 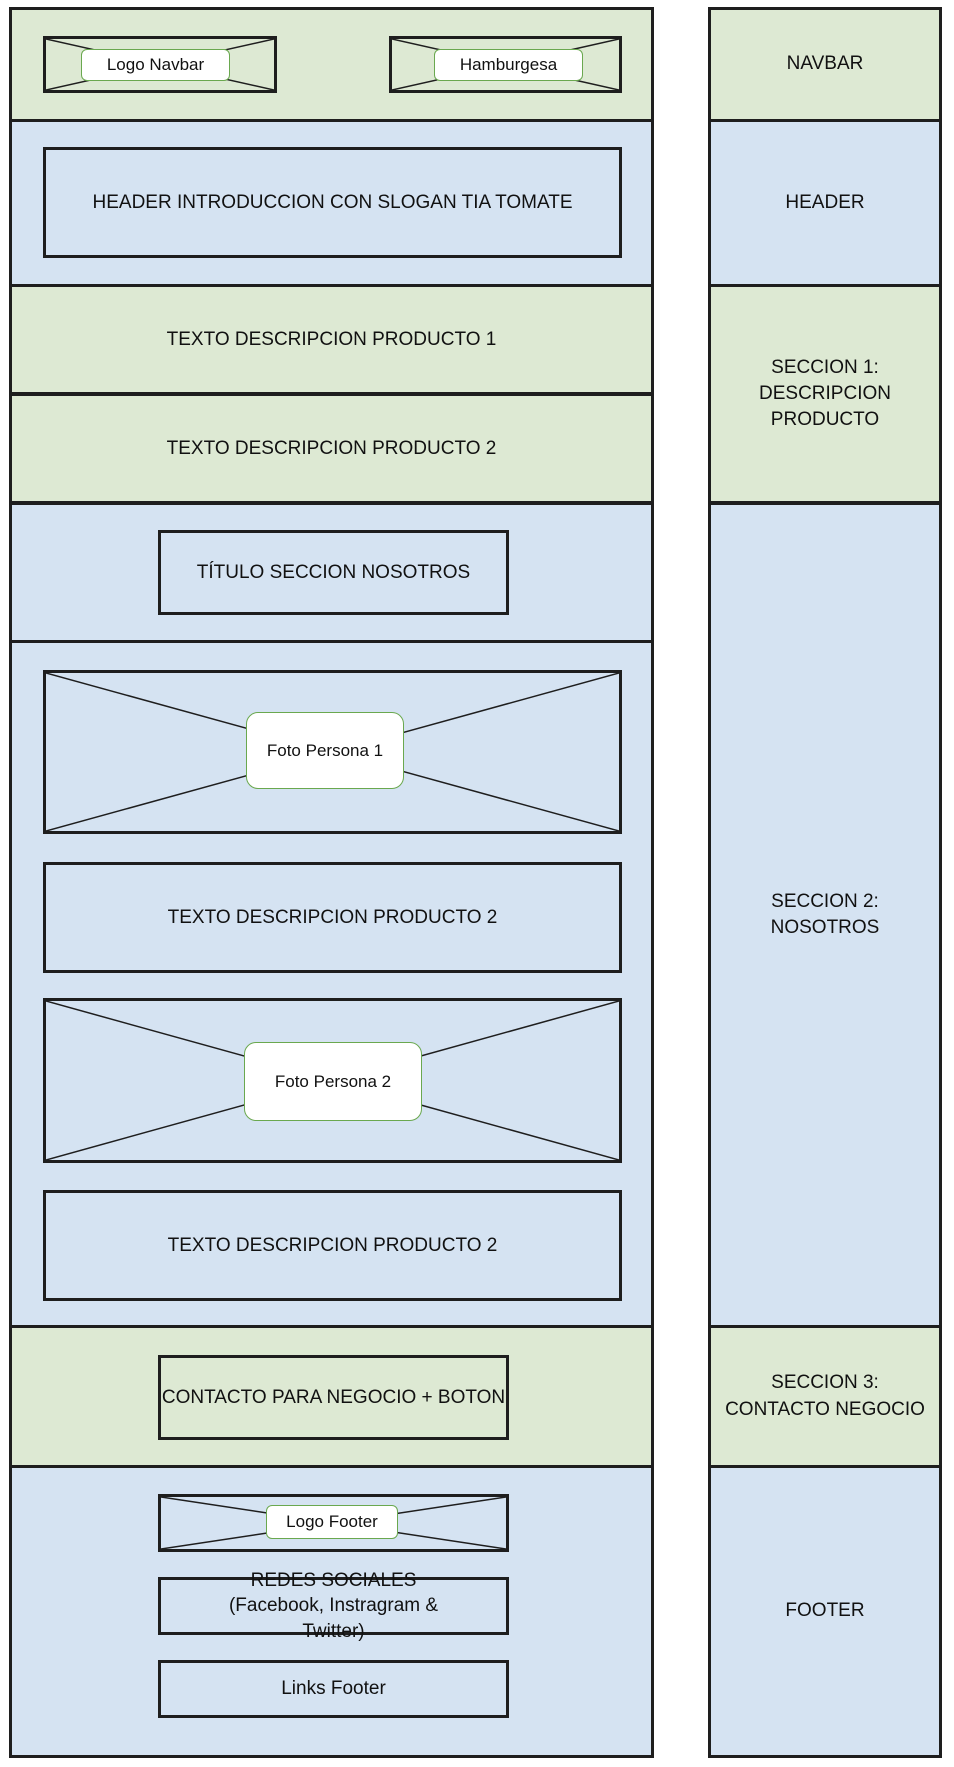 I want to click on navbar-logo-label: Logo Navbar, so click(x=155, y=65).